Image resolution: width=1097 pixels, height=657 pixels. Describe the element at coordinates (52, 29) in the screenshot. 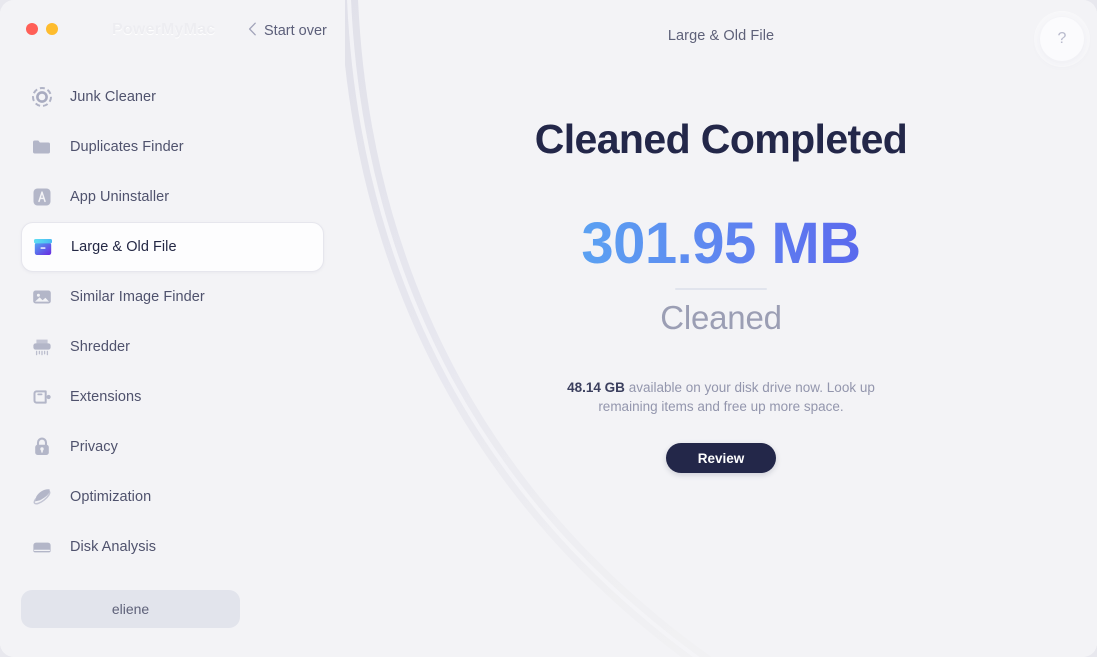

I see `minimize-window-button` at that location.